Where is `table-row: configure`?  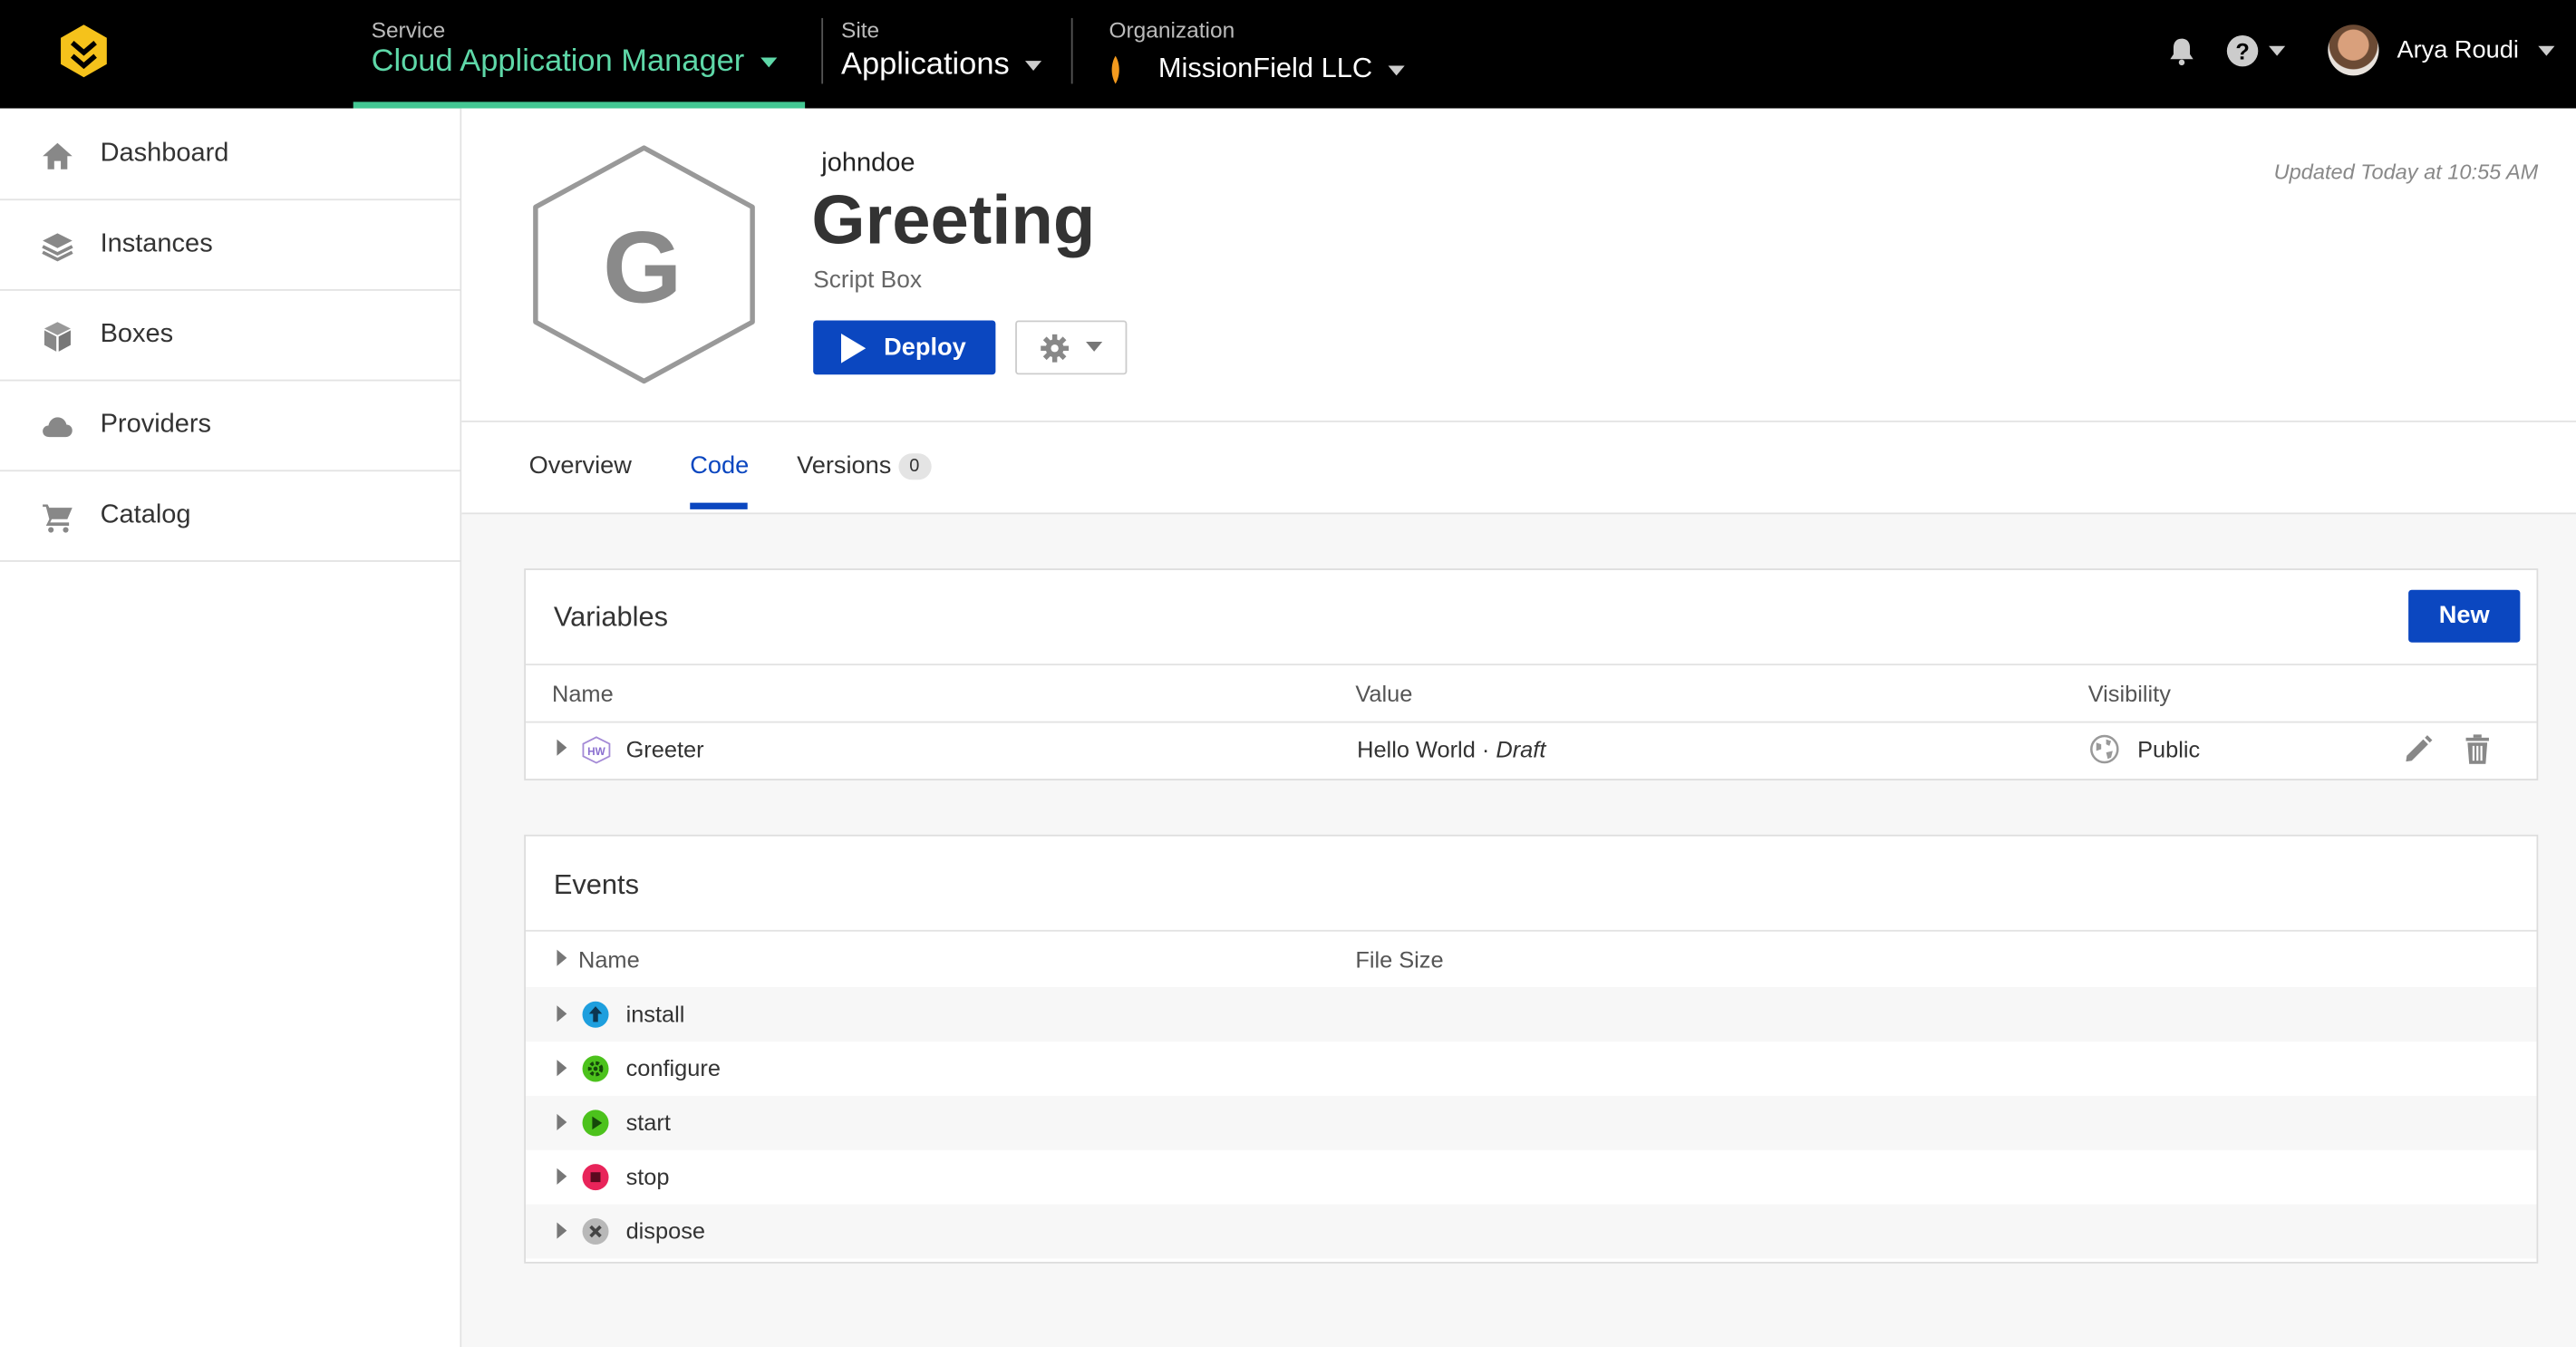
table-row: configure is located at coordinates (1531, 1069).